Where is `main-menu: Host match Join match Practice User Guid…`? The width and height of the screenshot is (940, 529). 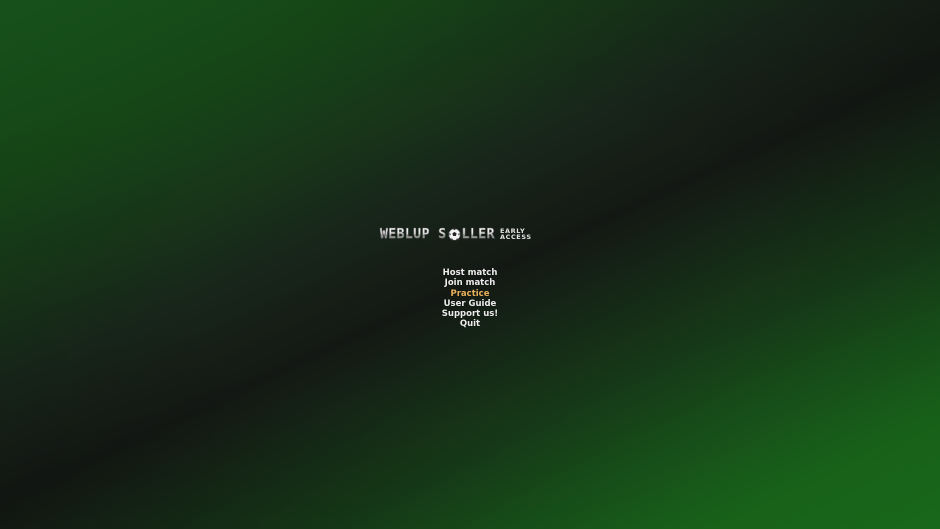 main-menu: Host match Join match Practice User Guid… is located at coordinates (470, 299).